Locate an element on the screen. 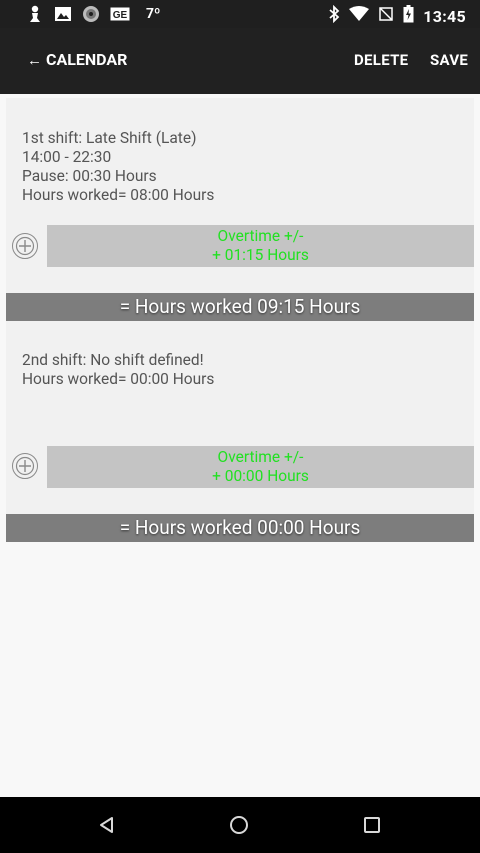 The image size is (480, 853). cd-icon is located at coordinates (91, 14).